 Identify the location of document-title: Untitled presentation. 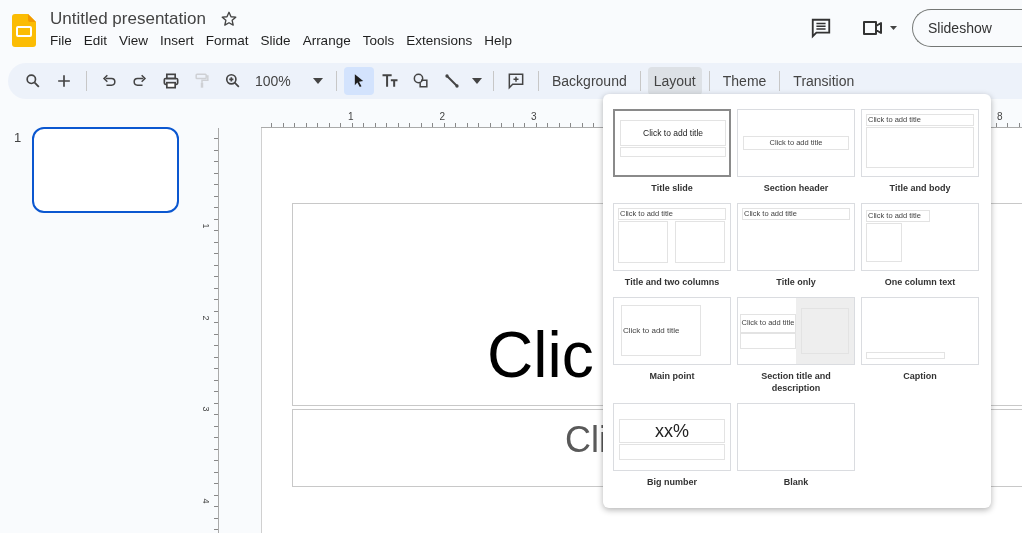
(128, 19).